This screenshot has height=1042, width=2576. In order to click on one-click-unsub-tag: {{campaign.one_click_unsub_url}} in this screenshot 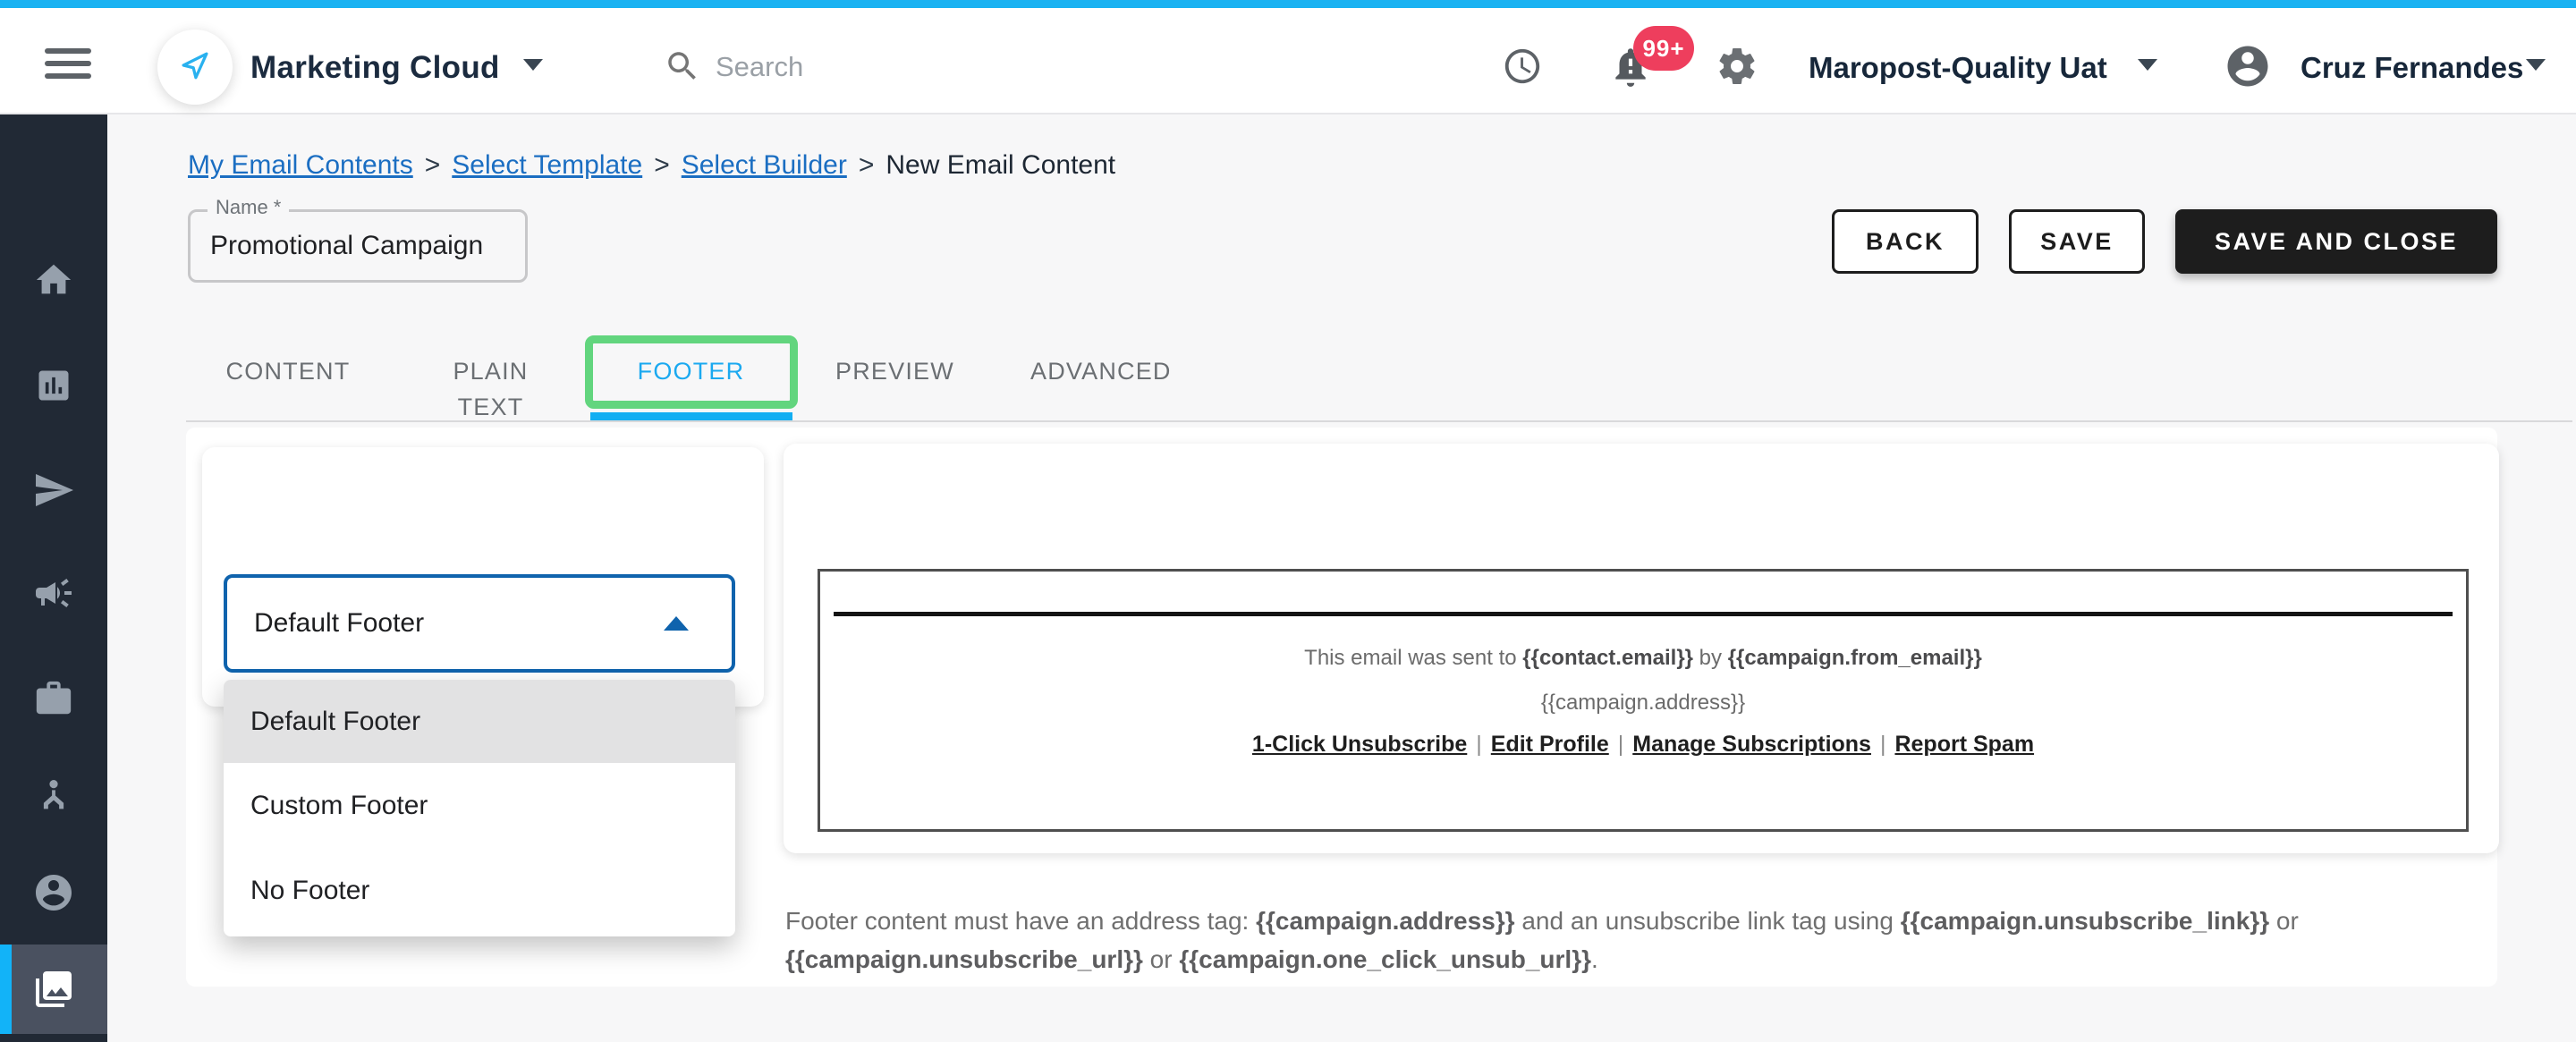, I will do `click(1385, 959)`.